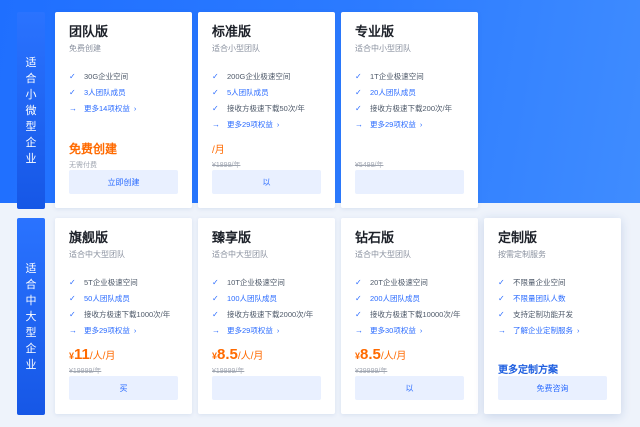  What do you see at coordinates (123, 388) in the screenshot?
I see `buy-button: 买` at bounding box center [123, 388].